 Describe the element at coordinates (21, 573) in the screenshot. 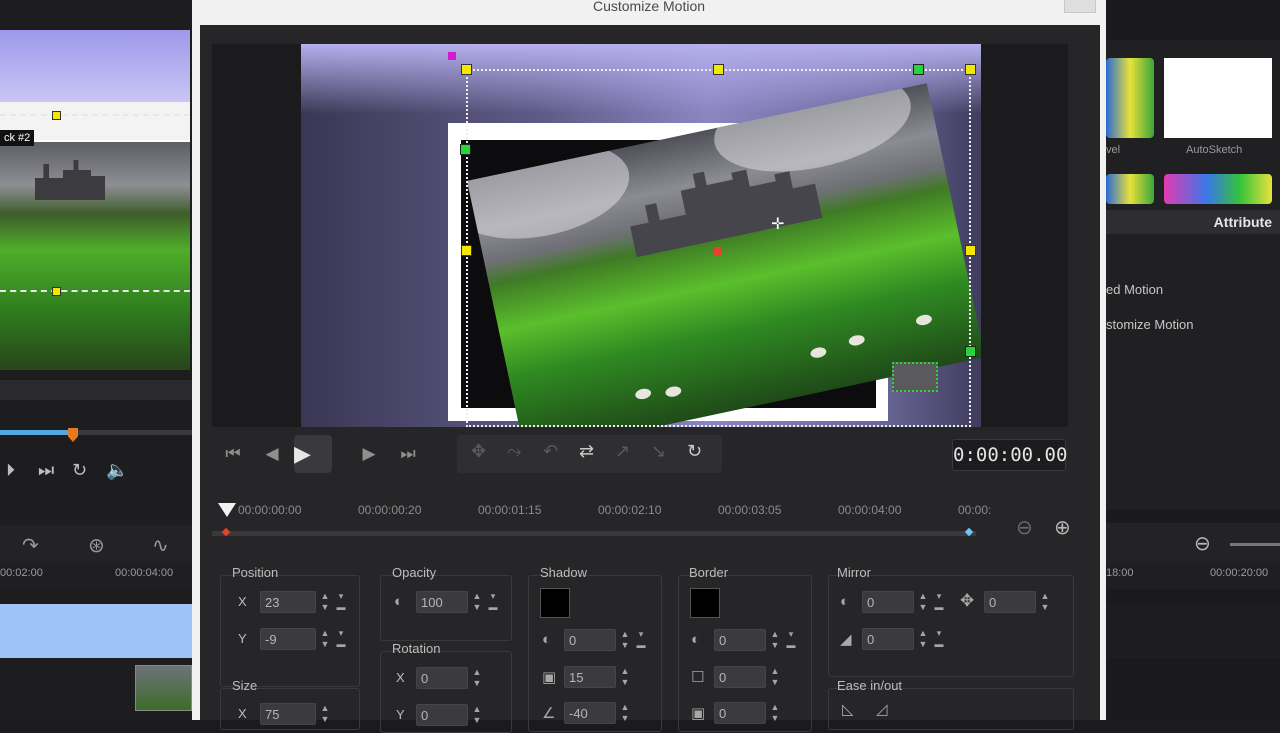

I see `ruler-tick: 00:02:00` at that location.